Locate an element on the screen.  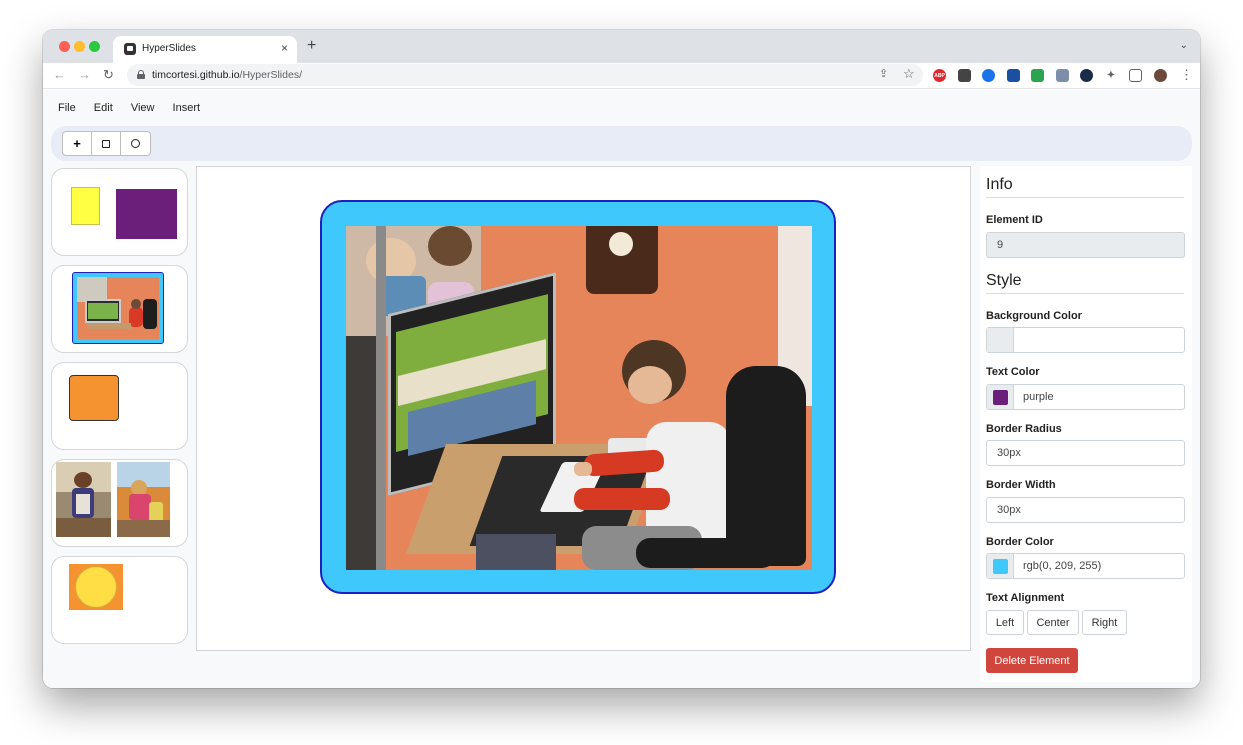
element-id-field: 9 is located at coordinates (1085, 245).